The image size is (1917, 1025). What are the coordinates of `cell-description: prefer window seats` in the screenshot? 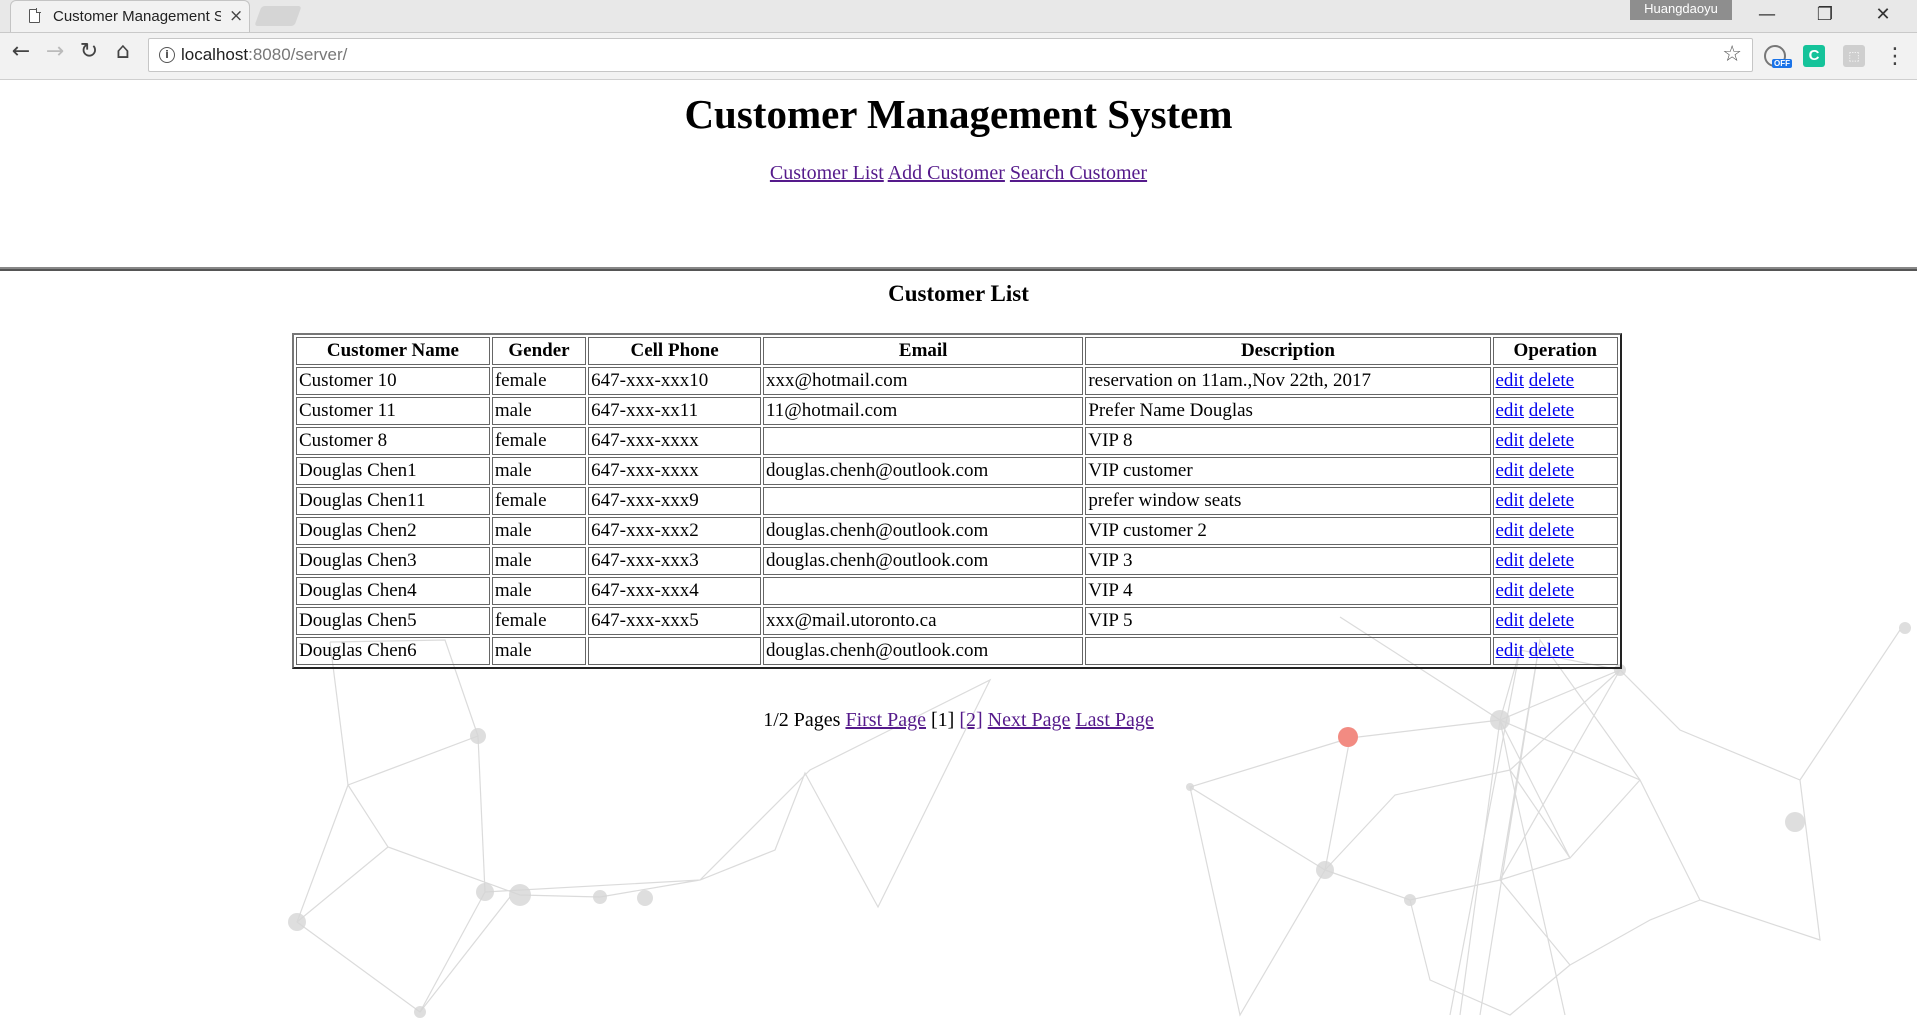 It's located at (1288, 501).